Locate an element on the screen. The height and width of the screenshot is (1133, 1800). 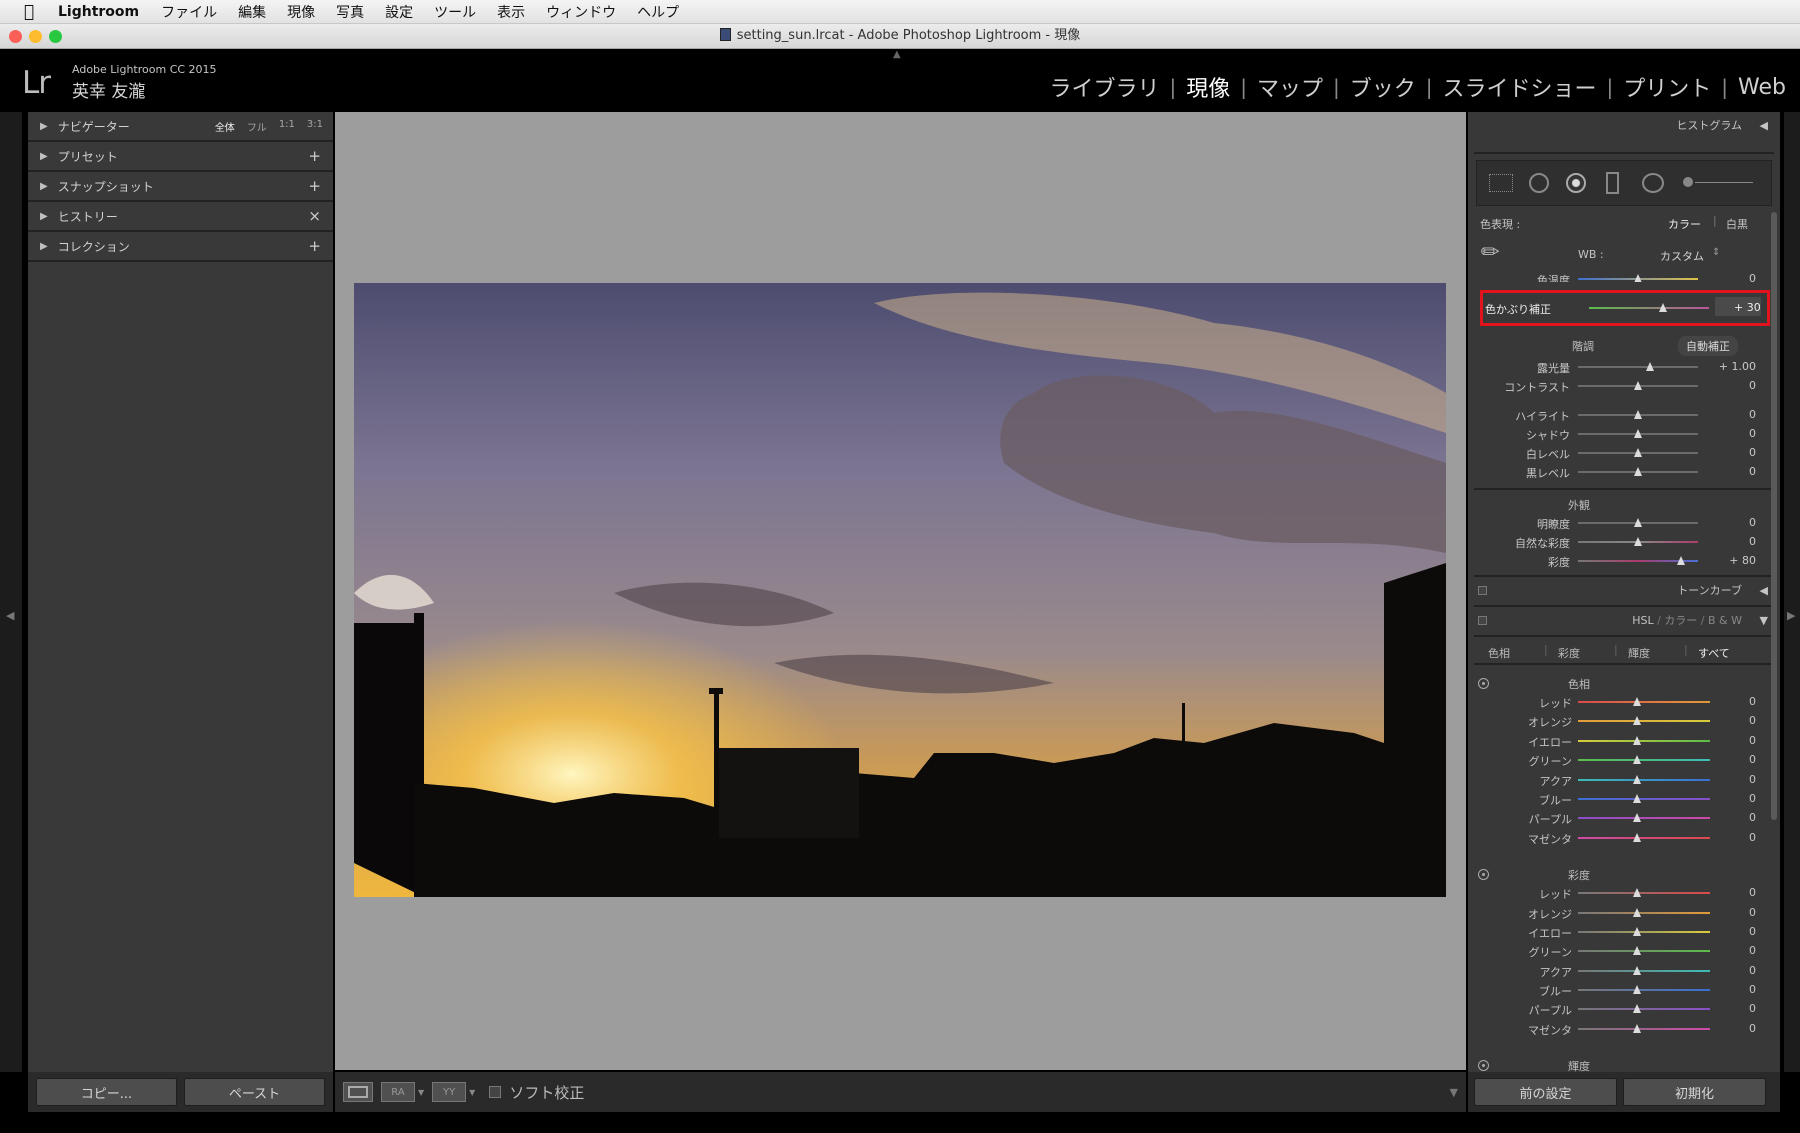
add-snapshot-button: + is located at coordinates (314, 186).